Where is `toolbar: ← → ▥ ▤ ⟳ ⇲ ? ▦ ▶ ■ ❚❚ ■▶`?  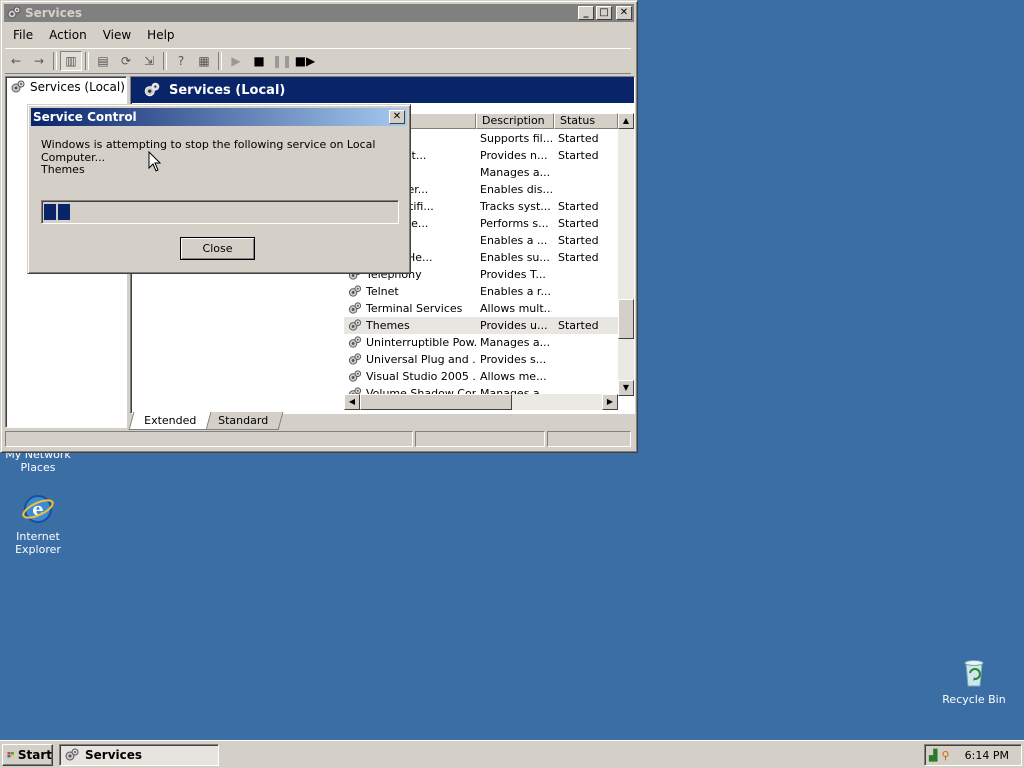
toolbar: ← → ▥ ▤ ⟳ ⇲ ? ▦ ▶ ■ ❚❚ ■▶ is located at coordinates (318, 61).